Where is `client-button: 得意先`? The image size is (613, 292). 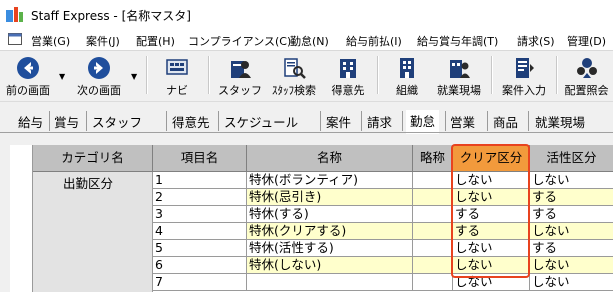
client-button: 得意先 is located at coordinates (348, 75).